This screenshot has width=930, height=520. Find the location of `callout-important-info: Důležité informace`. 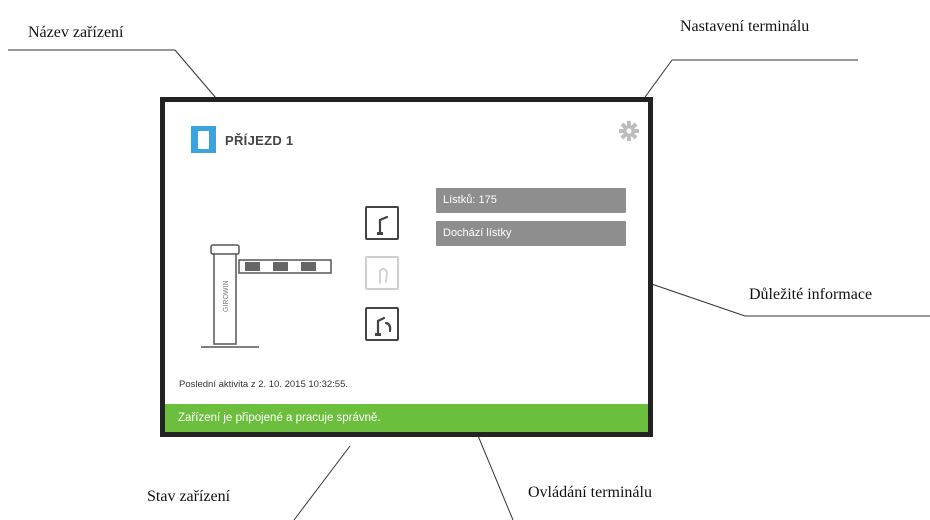

callout-important-info: Důležité informace is located at coordinates (811, 294).